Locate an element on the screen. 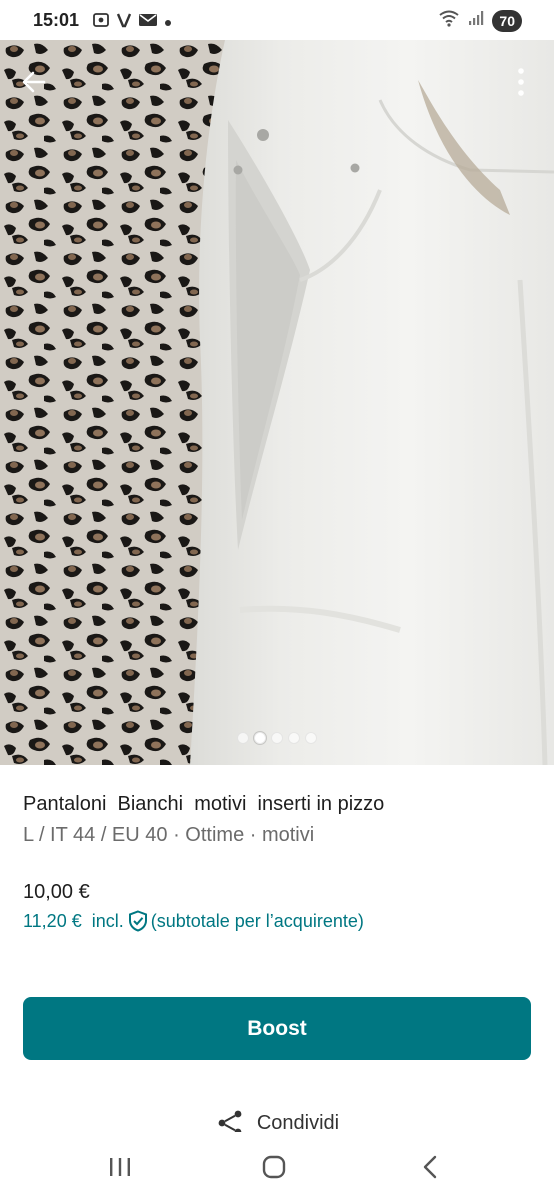  v-icon is located at coordinates (124, 22).